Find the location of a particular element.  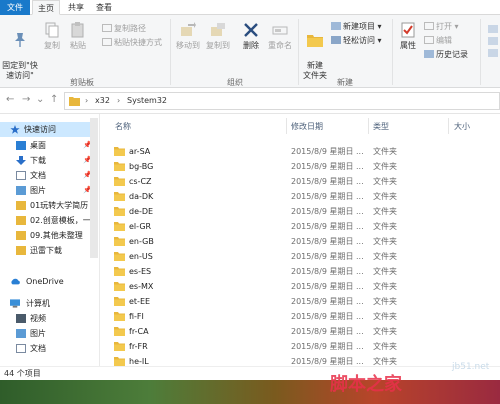

table-row: bg-BG 2015/8/9 星期日 ... 文件夹 is located at coordinates (300, 166).